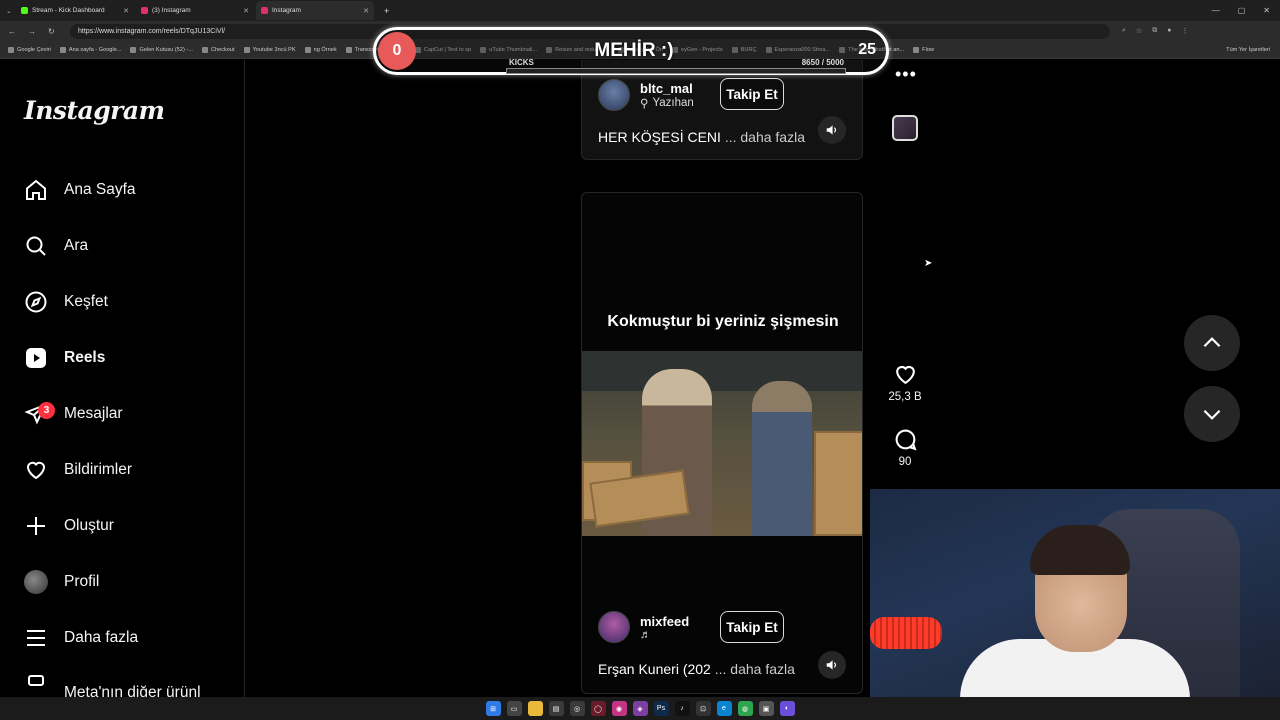 This screenshot has width=1280, height=720. What do you see at coordinates (521, 62) in the screenshot?
I see `overlay-kicks-label: KICKS` at bounding box center [521, 62].